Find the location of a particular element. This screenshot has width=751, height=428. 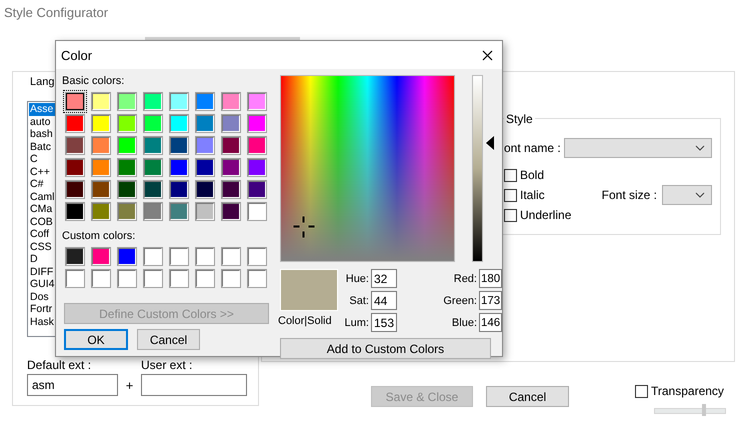

language-item: D is located at coordinates (33, 259).